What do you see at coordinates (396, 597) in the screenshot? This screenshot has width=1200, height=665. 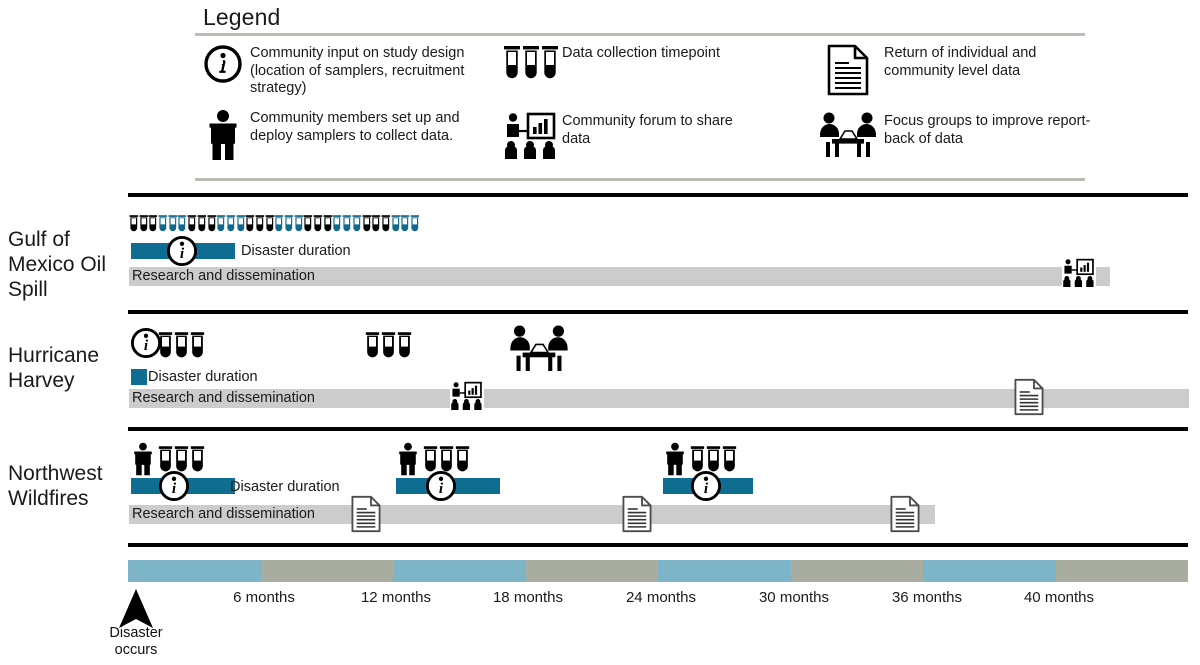 I see `axis-tick-label: 12 months` at bounding box center [396, 597].